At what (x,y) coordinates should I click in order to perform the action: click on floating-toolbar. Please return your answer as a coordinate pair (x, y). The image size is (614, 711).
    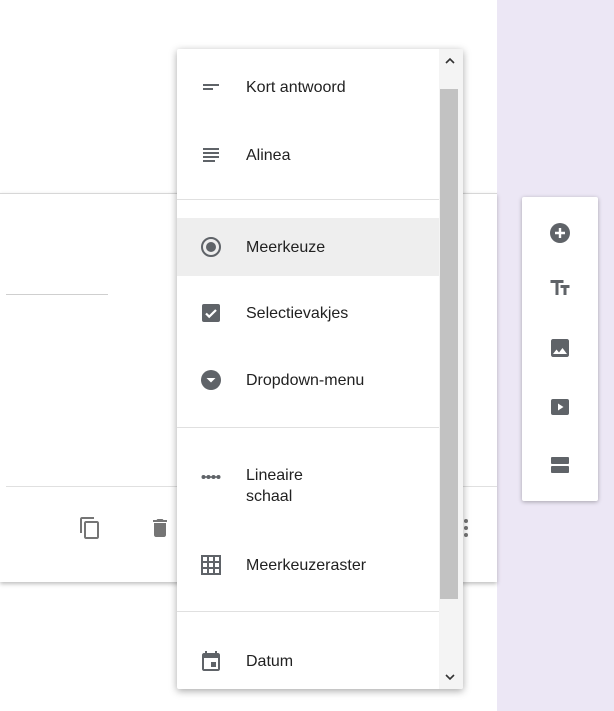
    Looking at the image, I should click on (560, 349).